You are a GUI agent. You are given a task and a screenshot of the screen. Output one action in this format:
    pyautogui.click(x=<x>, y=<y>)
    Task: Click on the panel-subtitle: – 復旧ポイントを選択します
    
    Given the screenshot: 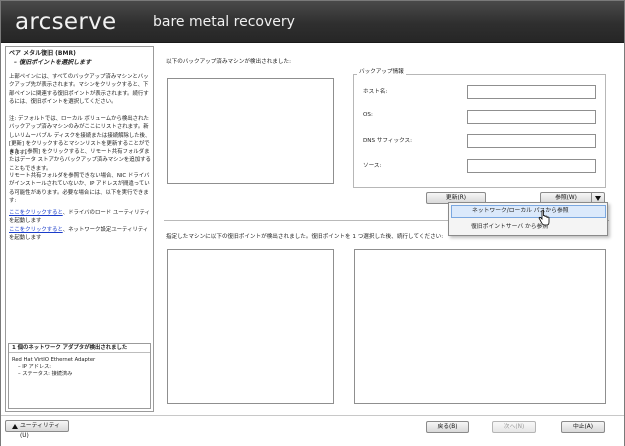 What is the action you would take?
    pyautogui.click(x=53, y=62)
    